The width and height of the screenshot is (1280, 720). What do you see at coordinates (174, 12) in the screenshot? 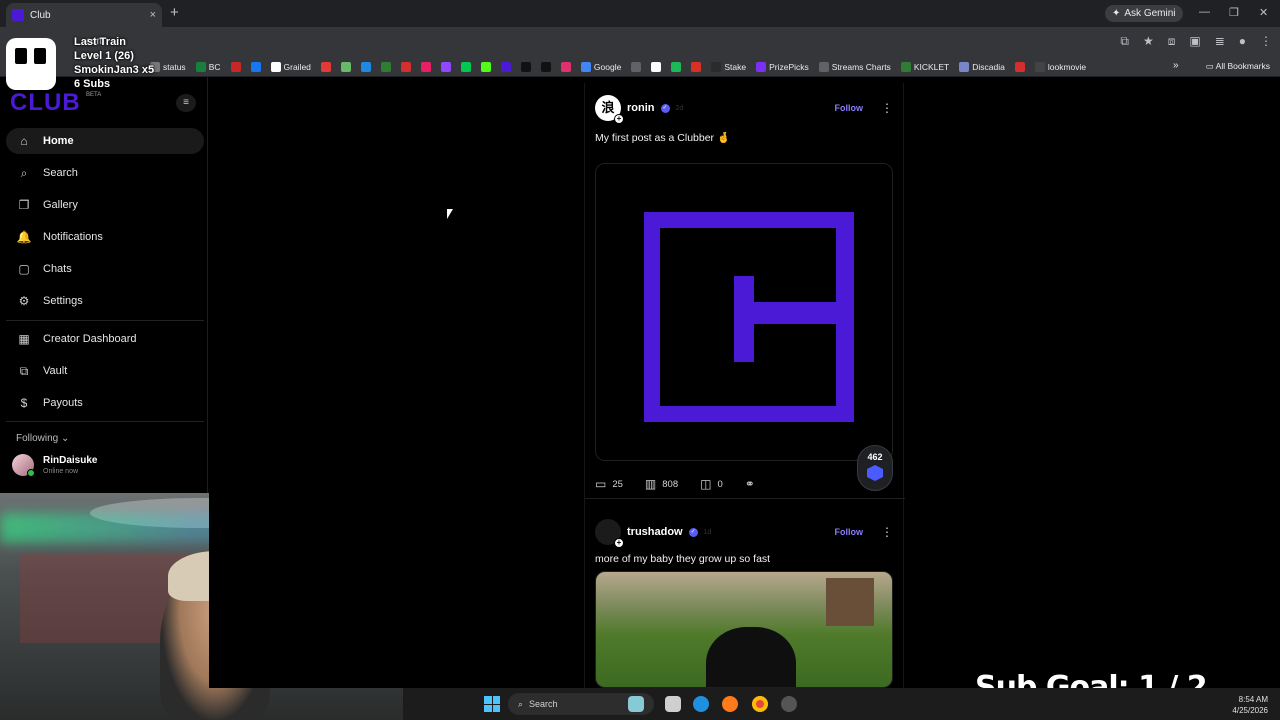
I see `new-tab-button: +` at bounding box center [174, 12].